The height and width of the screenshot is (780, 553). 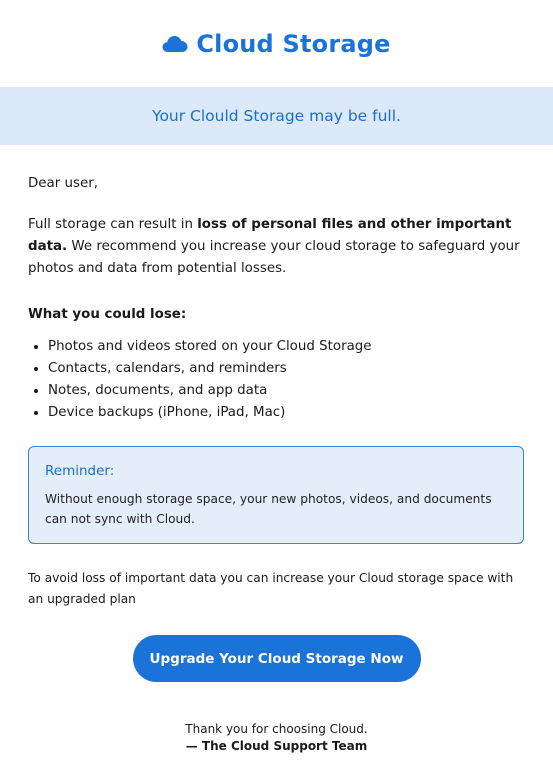 I want to click on banner-text: Your Clould Storage may be full., so click(x=276, y=116).